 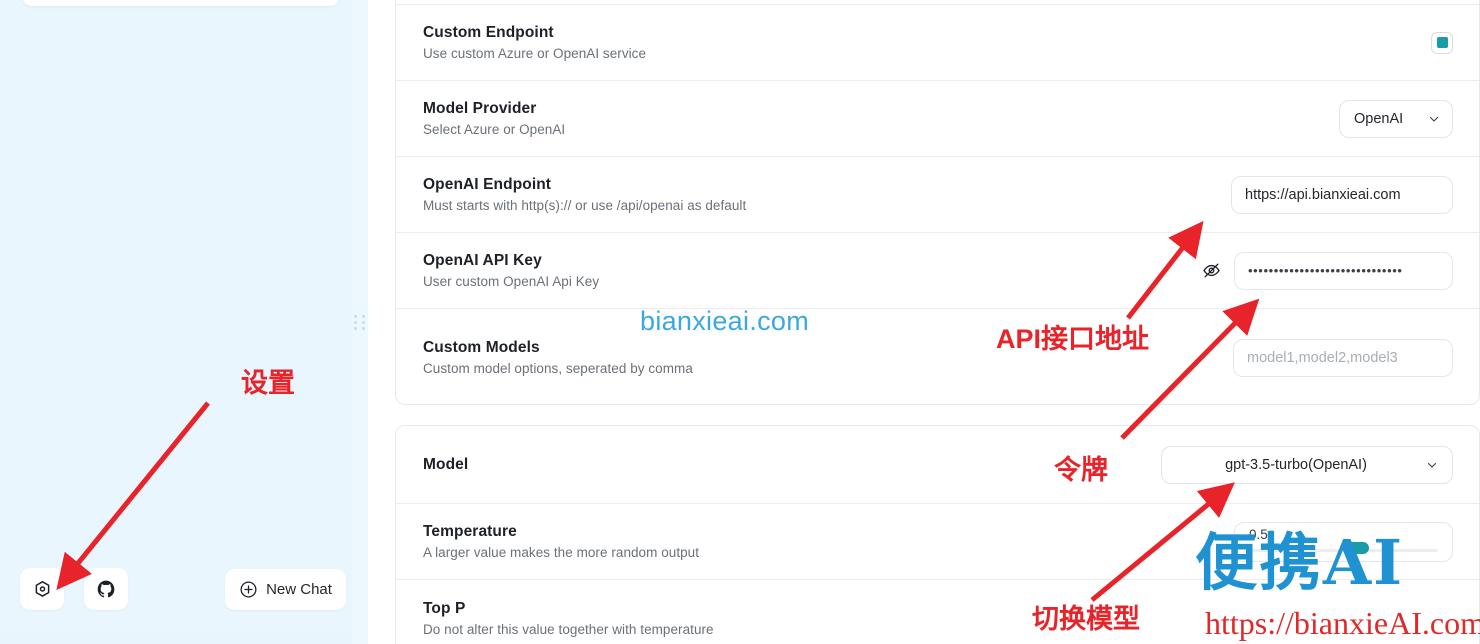 I want to click on openai-endpoint-title: OpenAI Endpoint, so click(x=487, y=184).